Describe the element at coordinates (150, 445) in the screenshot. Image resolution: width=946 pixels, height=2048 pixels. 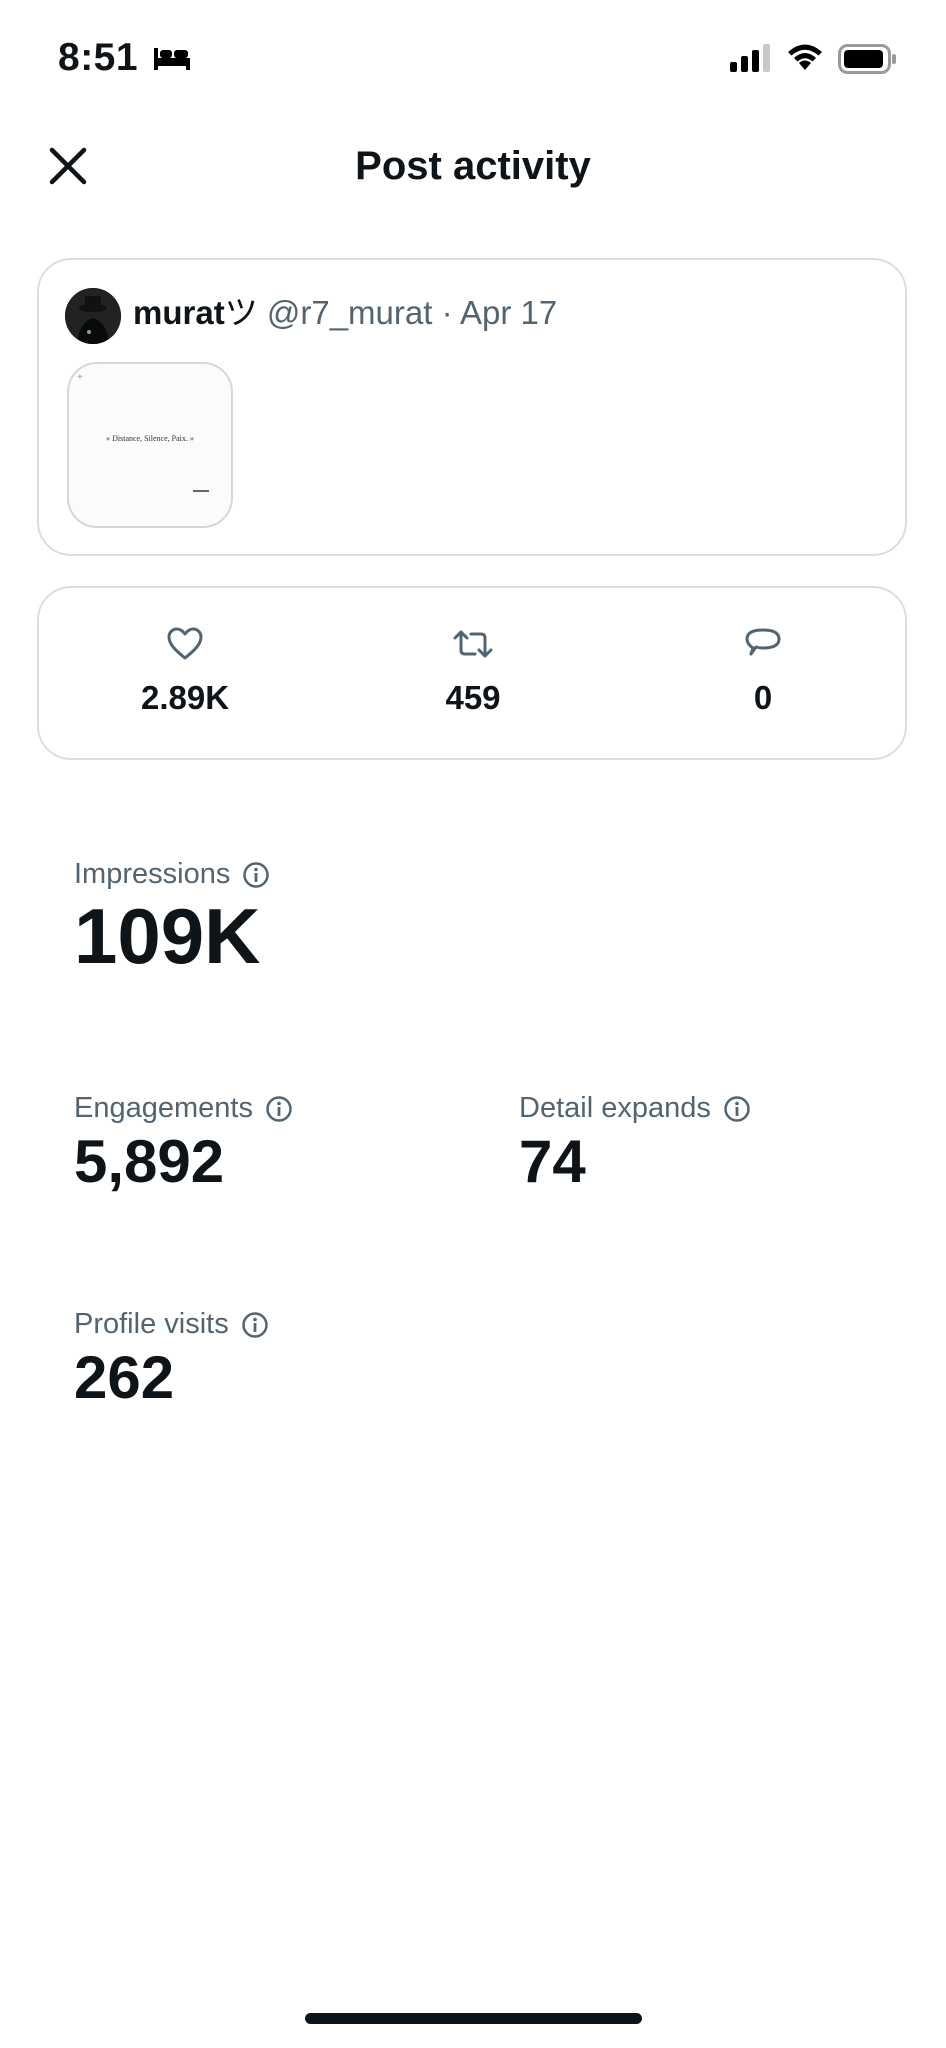
I see `post-image-thumbnail: + « Distance, Silence, Paix. »` at that location.